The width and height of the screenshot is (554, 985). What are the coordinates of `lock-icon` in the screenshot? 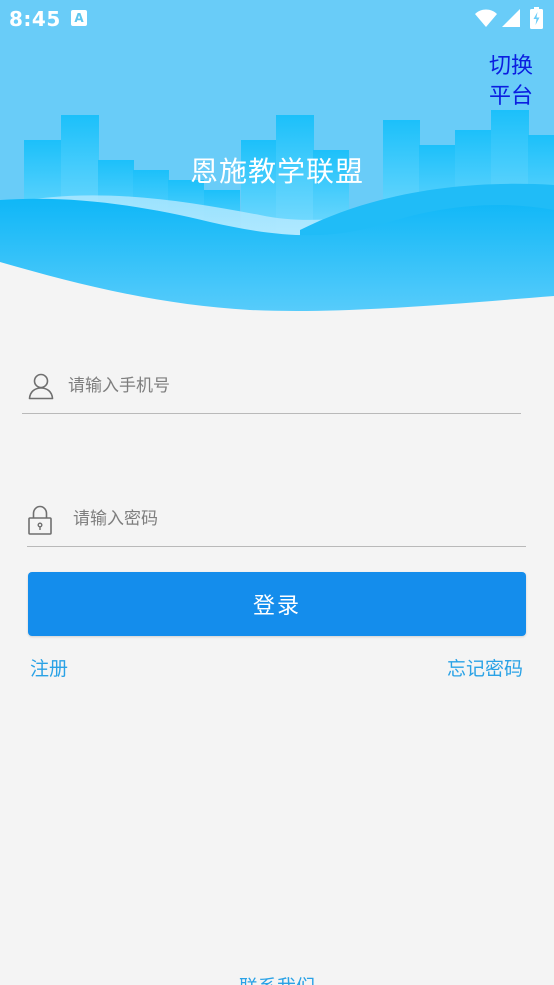 It's located at (40, 520).